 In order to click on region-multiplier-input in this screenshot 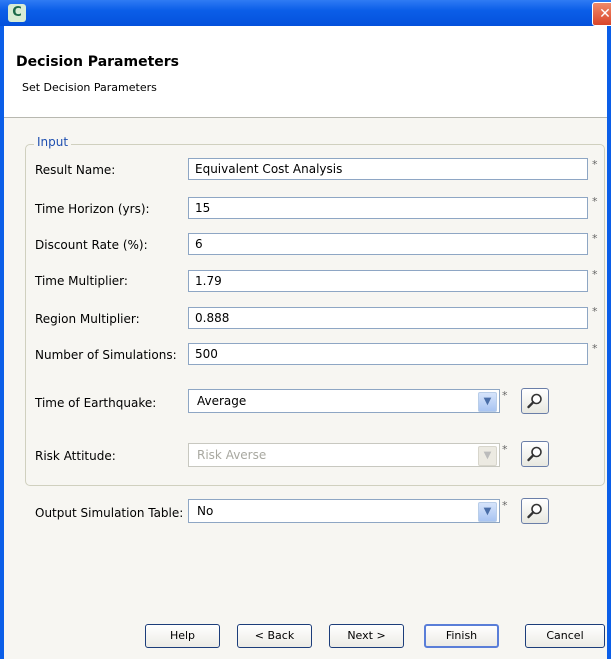, I will do `click(388, 318)`.